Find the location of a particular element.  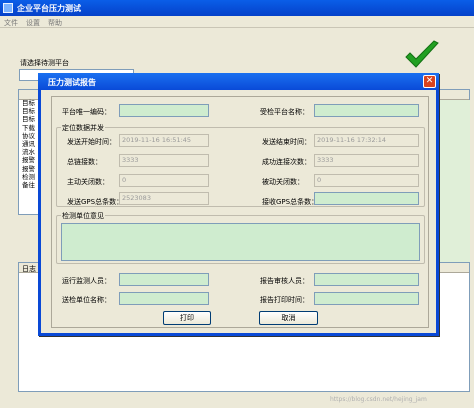

list-item: 协议 is located at coordinates (28, 136).